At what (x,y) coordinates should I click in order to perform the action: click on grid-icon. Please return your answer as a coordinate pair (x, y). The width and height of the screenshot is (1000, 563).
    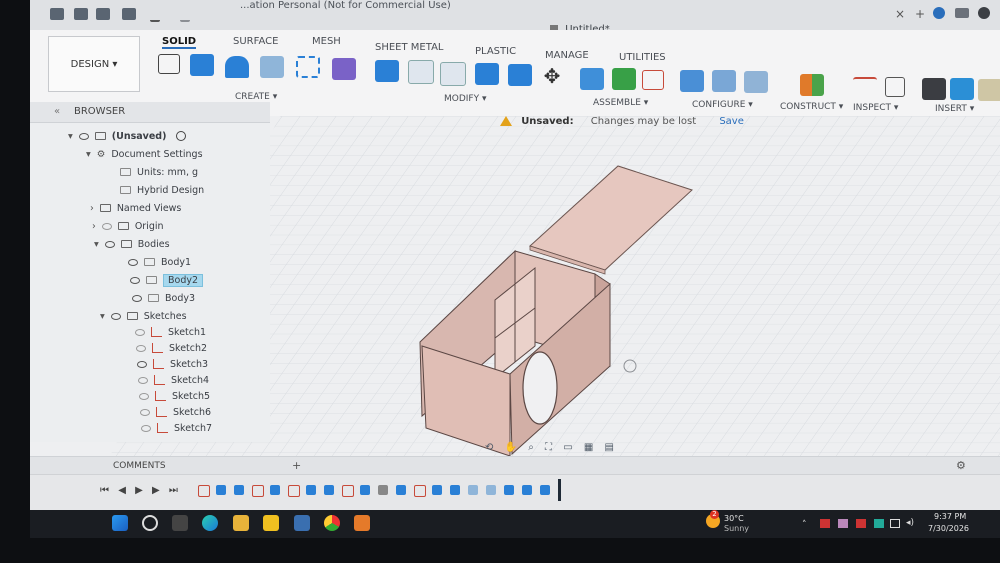
    Looking at the image, I should click on (81, 14).